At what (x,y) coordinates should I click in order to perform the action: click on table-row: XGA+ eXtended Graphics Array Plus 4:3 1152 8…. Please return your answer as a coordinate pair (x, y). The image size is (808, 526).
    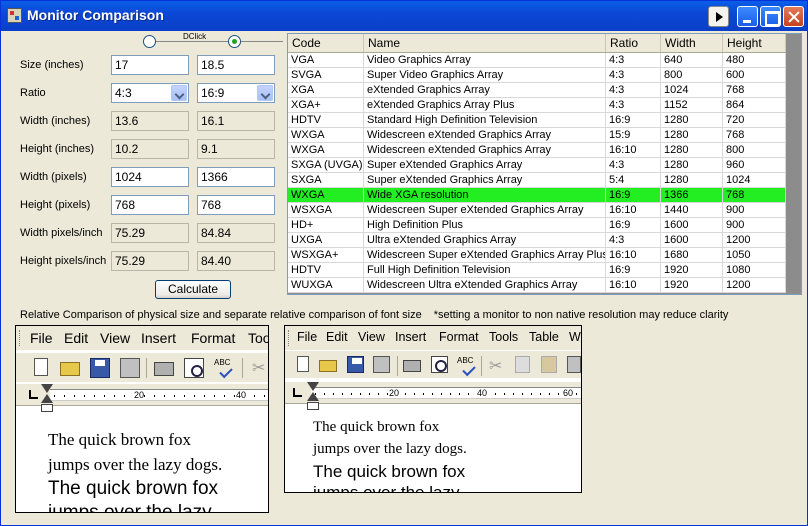
    Looking at the image, I should click on (537, 105).